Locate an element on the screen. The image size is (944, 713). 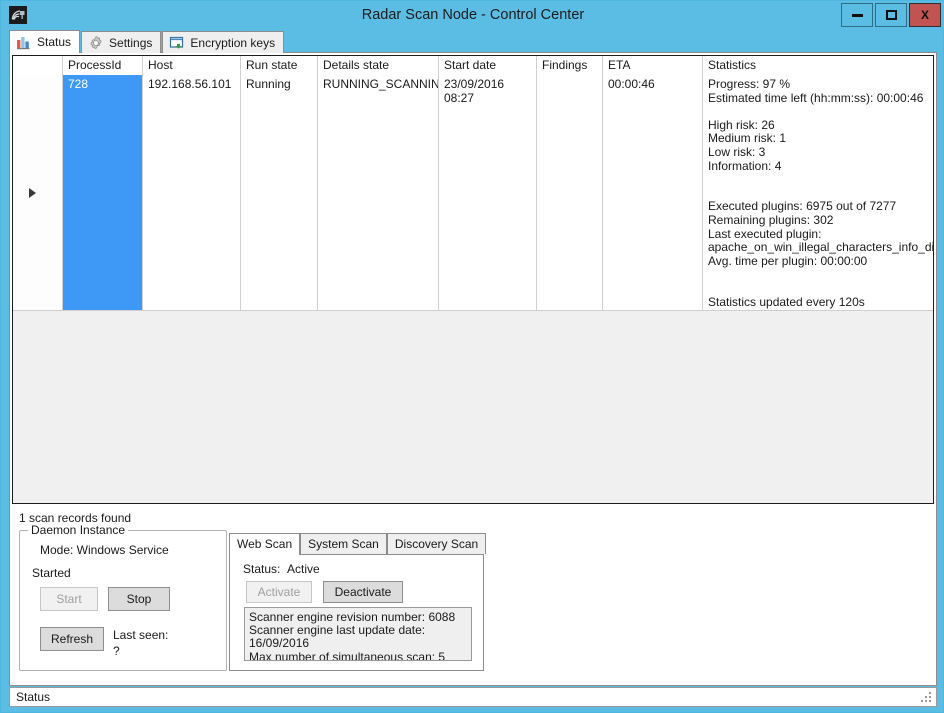
title-bar: Radar Scan Node - Control Center X is located at coordinates (472, 15).